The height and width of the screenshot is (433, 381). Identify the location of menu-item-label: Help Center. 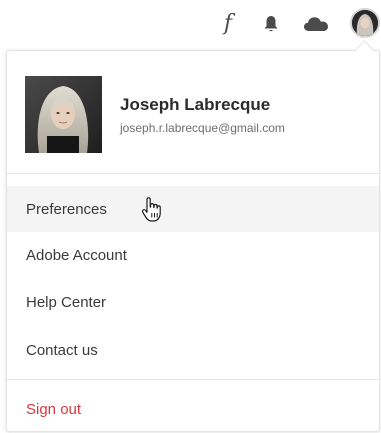
(66, 302).